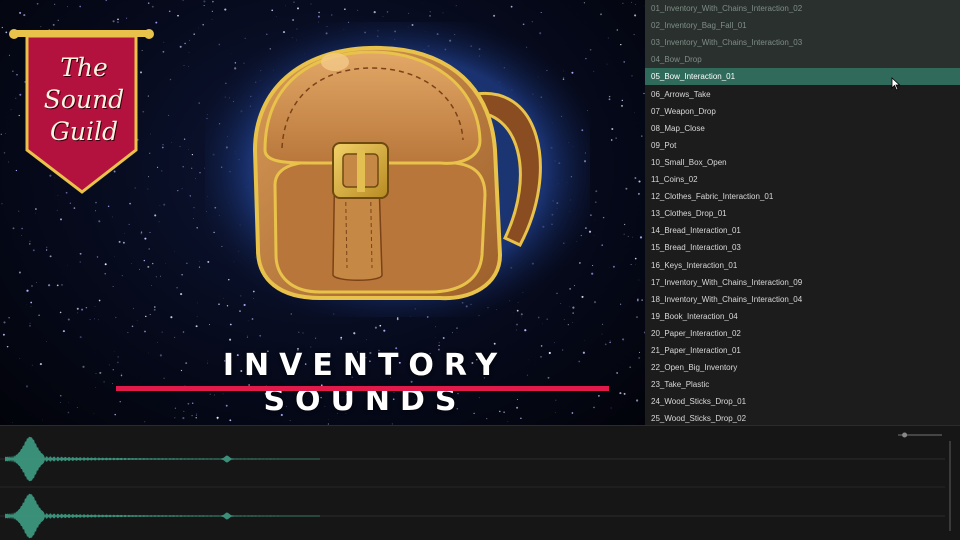  Describe the element at coordinates (802, 316) in the screenshot. I see `playlist-item: 19_Book_Interaction_04` at that location.